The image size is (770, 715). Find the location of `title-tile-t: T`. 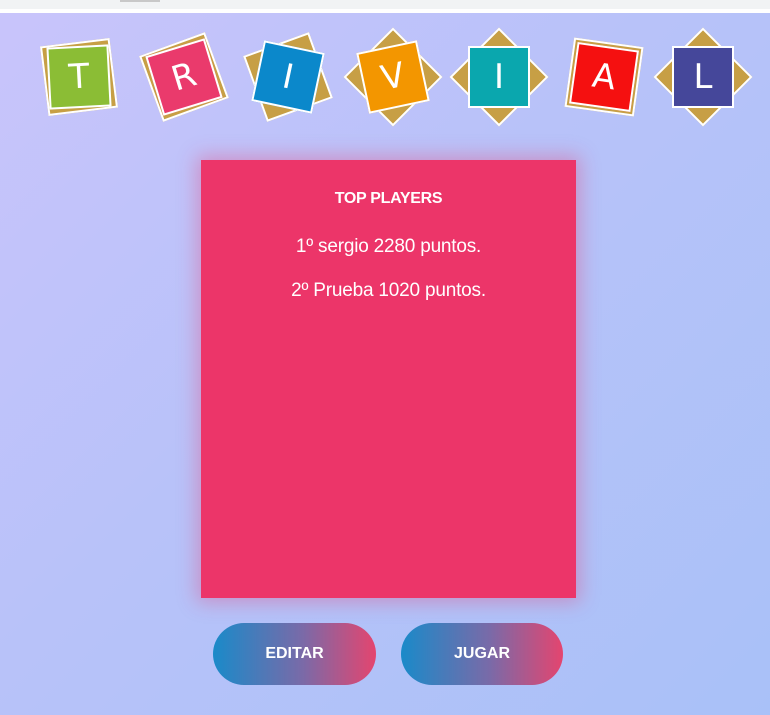

title-tile-t: T is located at coordinates (79, 77).